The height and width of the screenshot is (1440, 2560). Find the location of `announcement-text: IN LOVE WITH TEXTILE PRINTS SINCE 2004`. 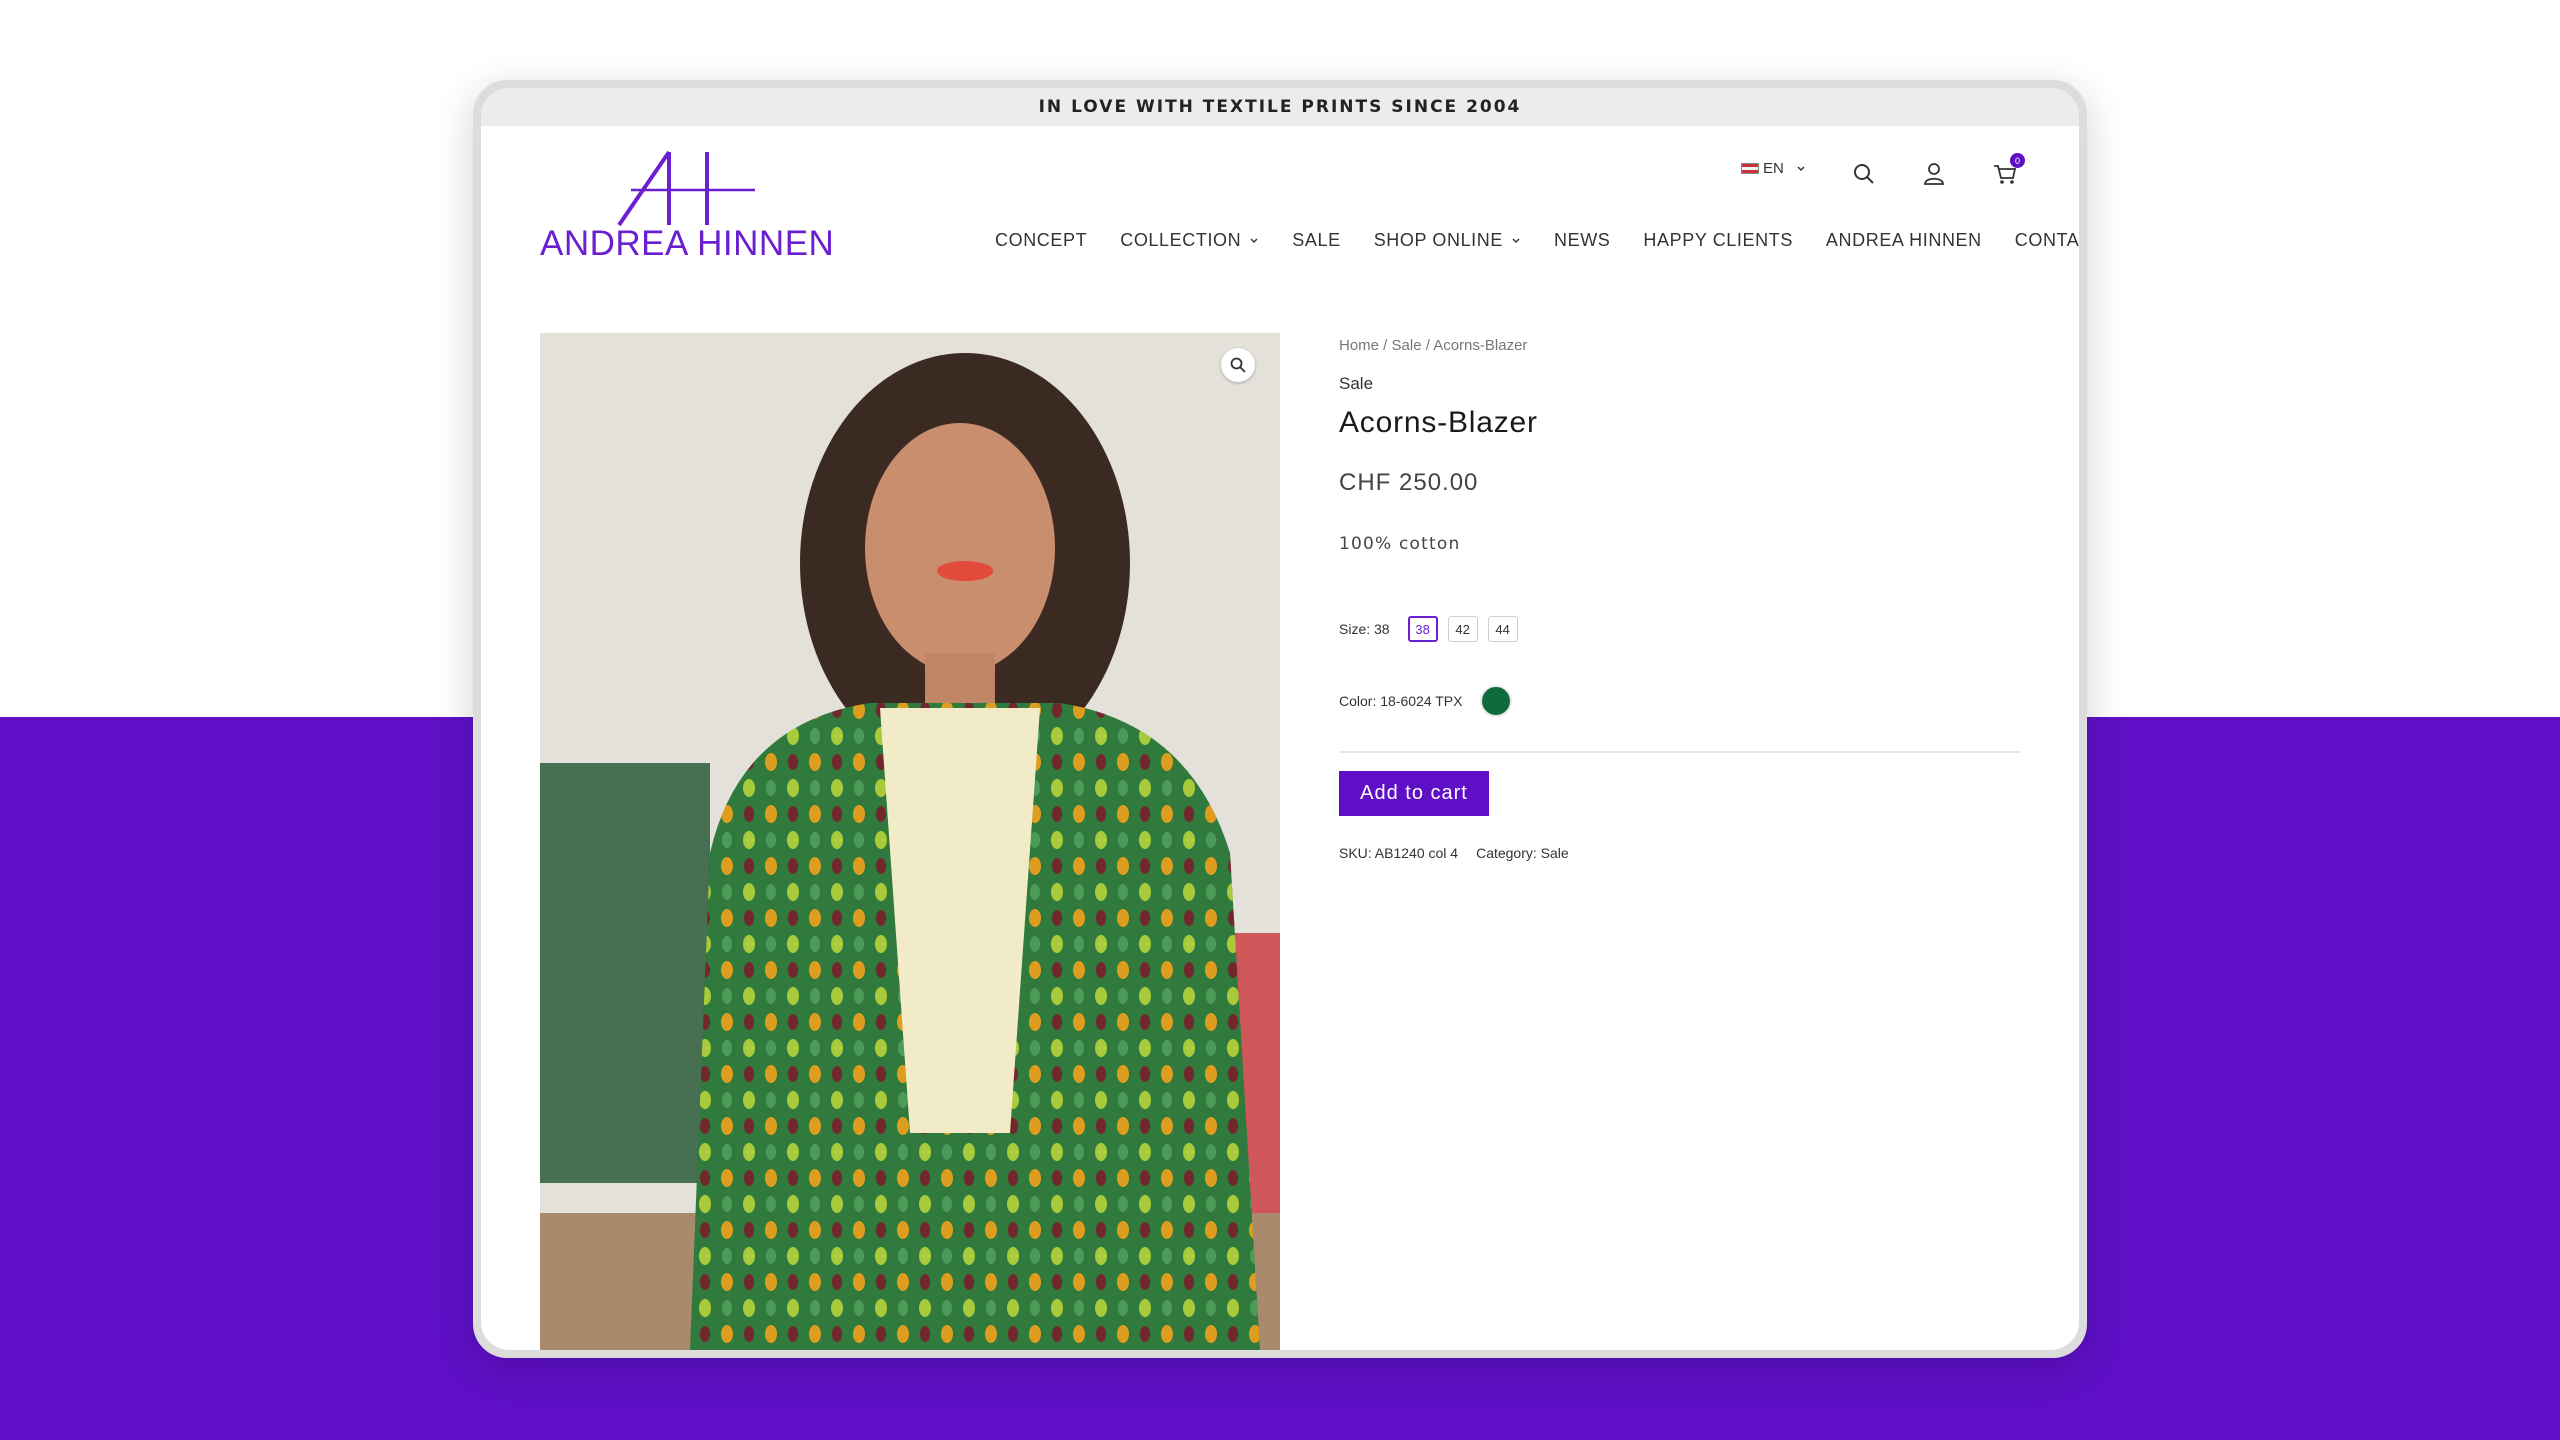

announcement-text: IN LOVE WITH TEXTILE PRINTS SINCE 2004 is located at coordinates (1280, 107).